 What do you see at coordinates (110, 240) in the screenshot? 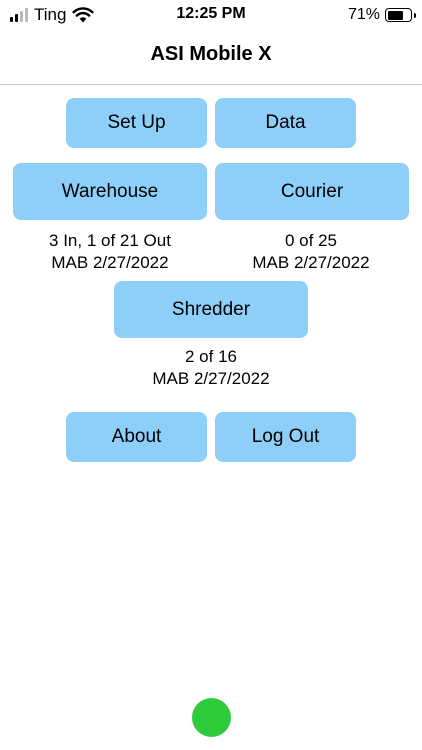
I see `warehouse-count: 3 In, 1 of 21 Out` at bounding box center [110, 240].